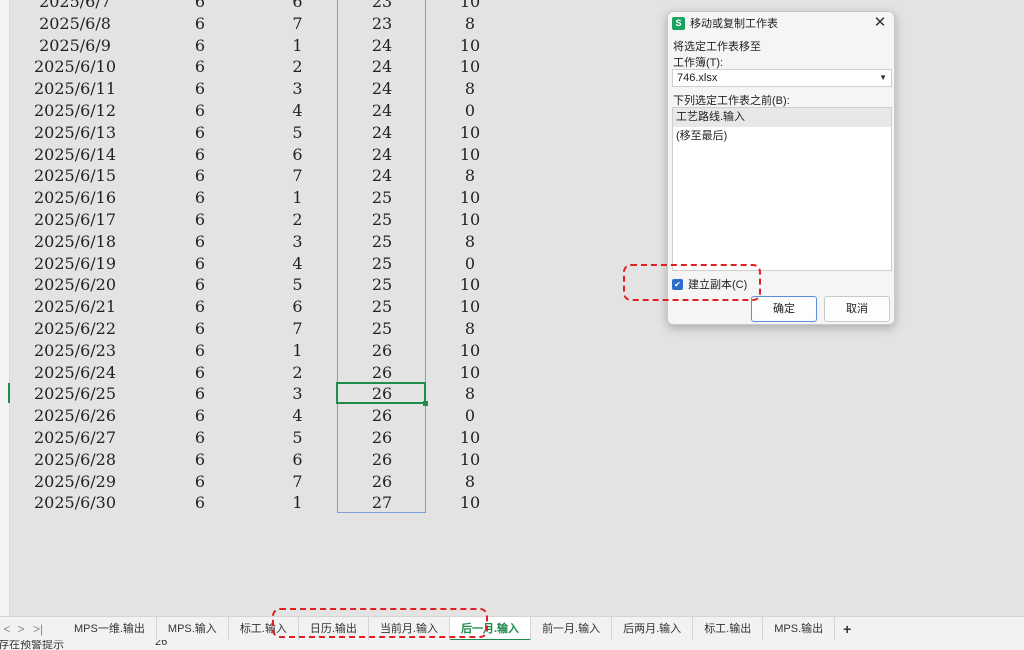 The image size is (1024, 650). What do you see at coordinates (75, 241) in the screenshot?
I see `cell-date: 2025/6/18` at bounding box center [75, 241].